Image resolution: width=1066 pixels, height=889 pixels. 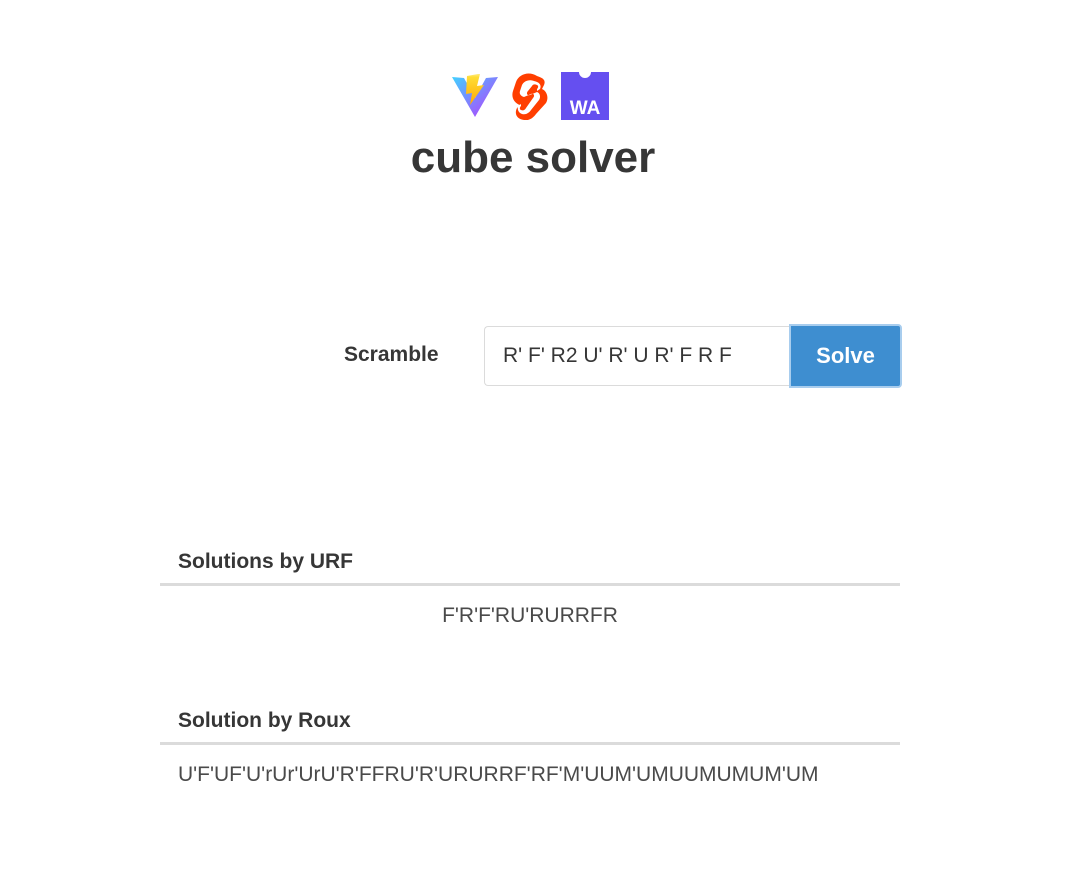 I want to click on urf-solution-text: F'R'F'RU'RURRFR, so click(x=530, y=615).